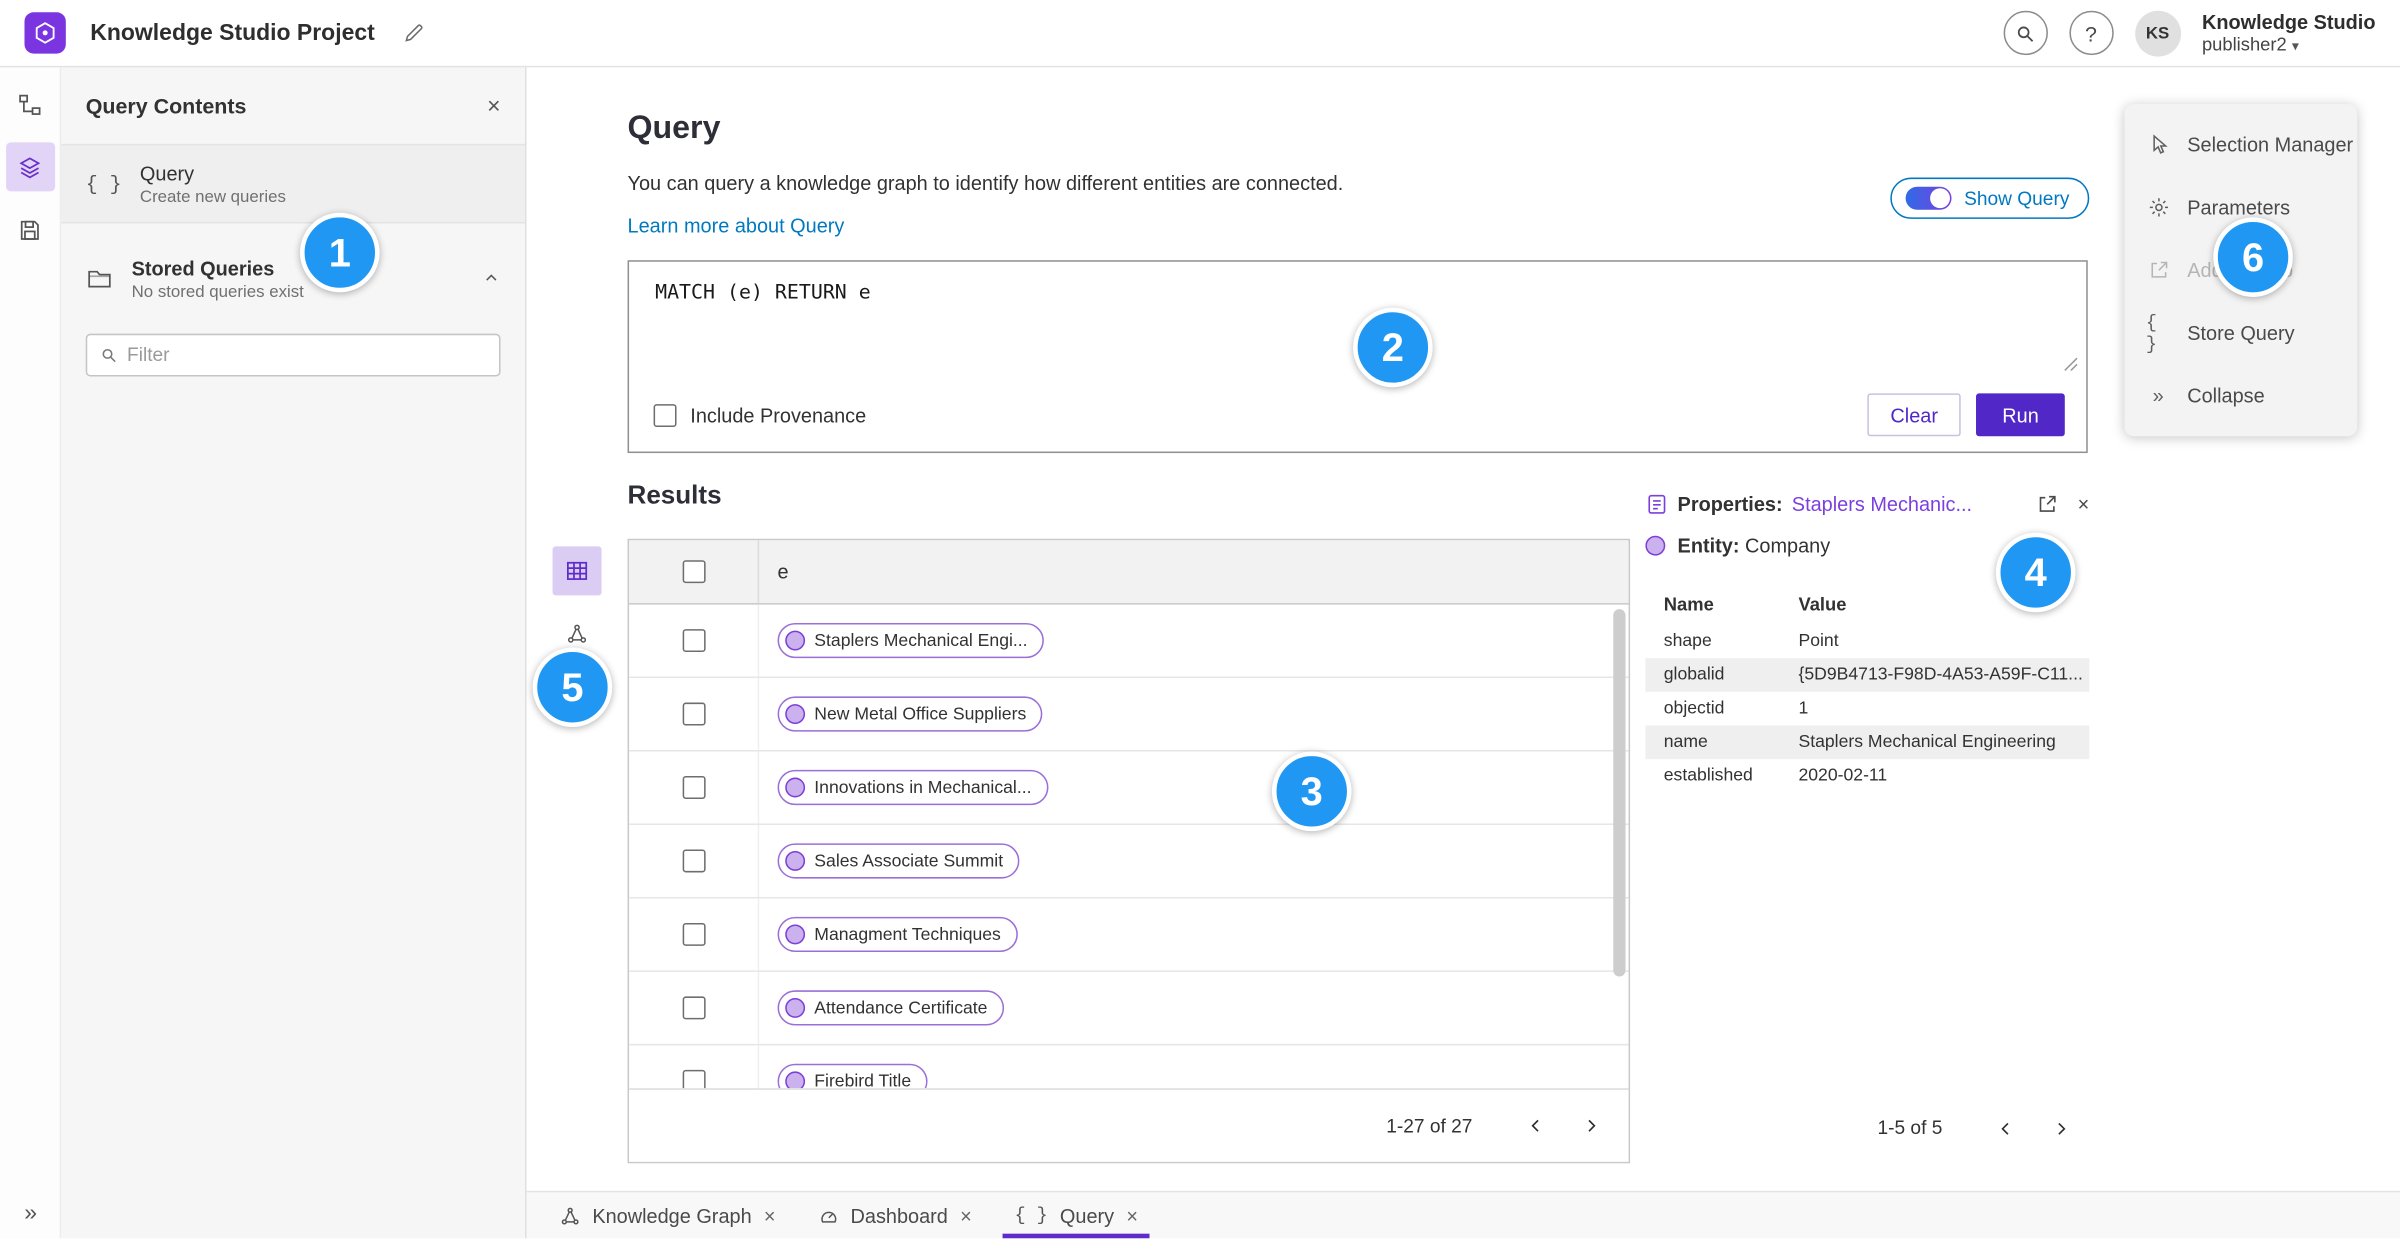 This screenshot has height=1239, width=2400. Describe the element at coordinates (778, 415) in the screenshot. I see `include-provenance-label: Include Provenance` at that location.